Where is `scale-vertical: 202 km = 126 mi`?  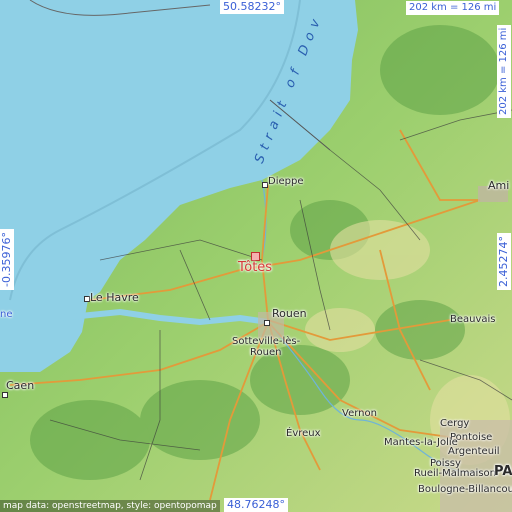
scale-vertical: 202 km = 126 mi is located at coordinates (504, 71).